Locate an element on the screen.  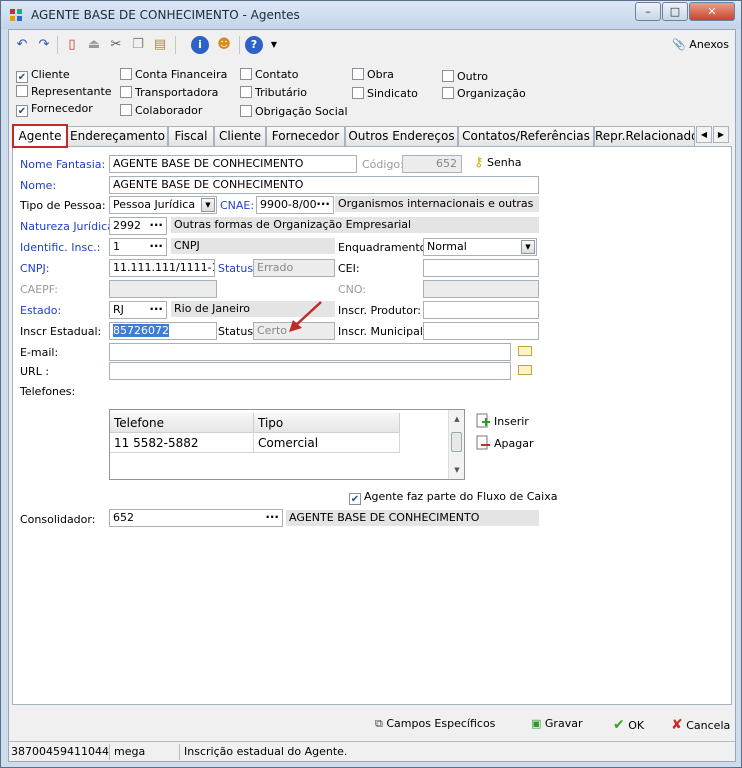
checkbox-obra: Obra is located at coordinates (373, 74).